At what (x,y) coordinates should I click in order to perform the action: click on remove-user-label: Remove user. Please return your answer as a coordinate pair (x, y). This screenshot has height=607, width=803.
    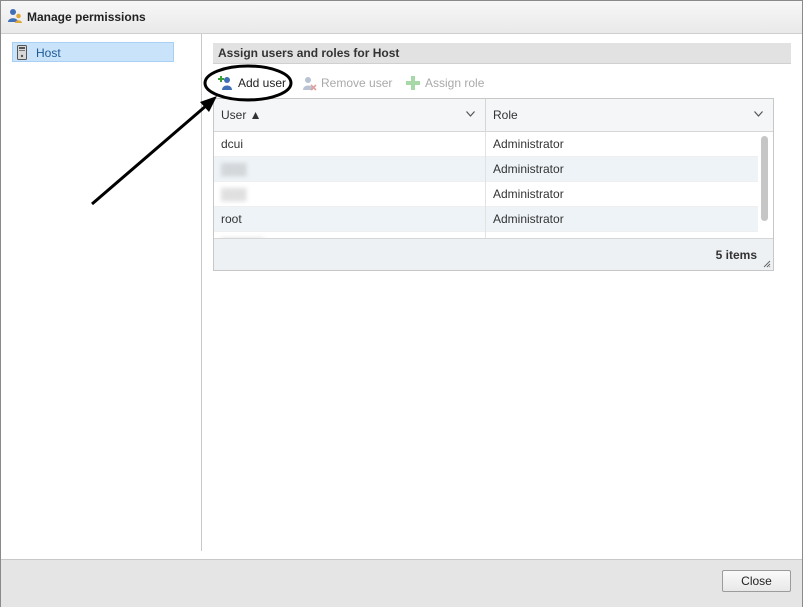
    Looking at the image, I should click on (357, 83).